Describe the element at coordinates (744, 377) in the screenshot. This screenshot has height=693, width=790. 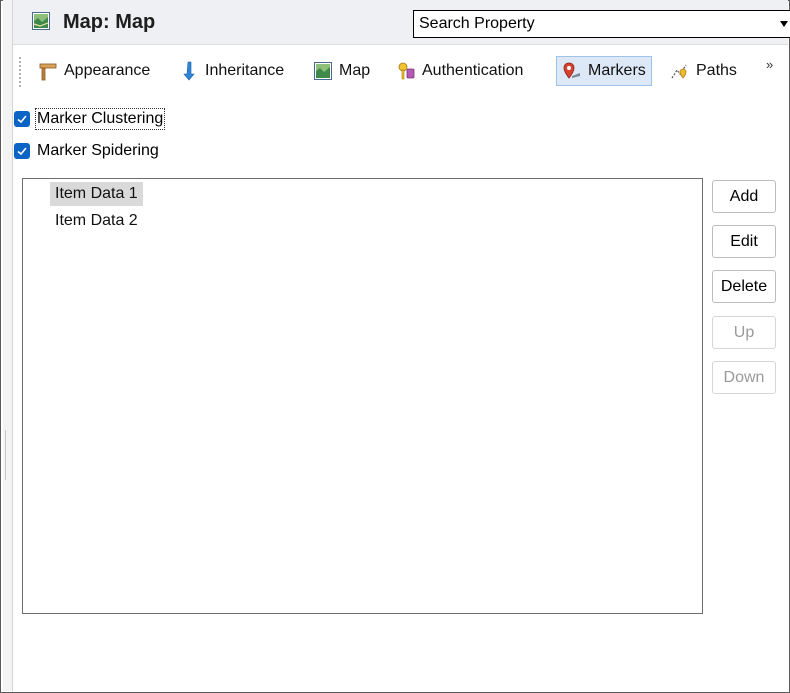
I see `down-button: Down` at that location.